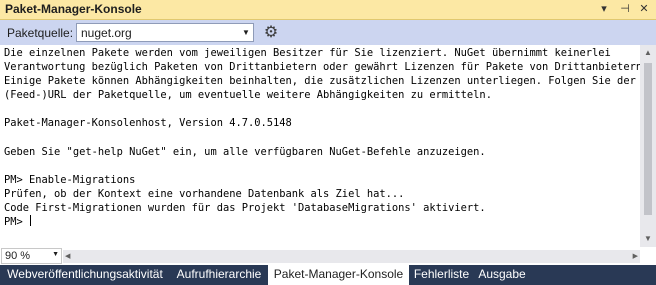  I want to click on scroll-left-arrow-icon: ◀, so click(67, 256).